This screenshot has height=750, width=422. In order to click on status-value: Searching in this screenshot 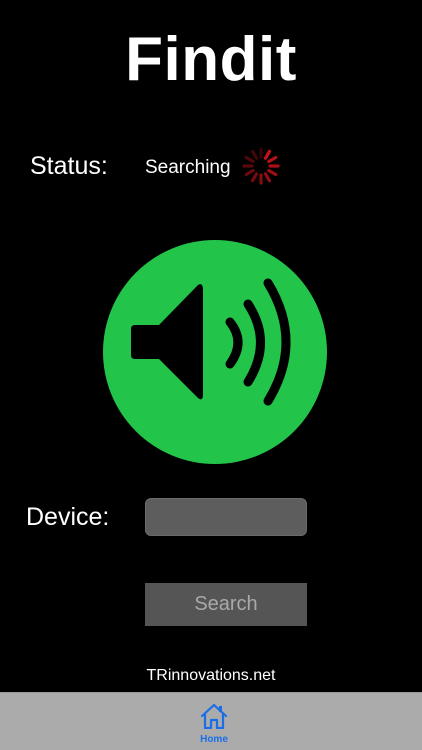, I will do `click(188, 167)`.